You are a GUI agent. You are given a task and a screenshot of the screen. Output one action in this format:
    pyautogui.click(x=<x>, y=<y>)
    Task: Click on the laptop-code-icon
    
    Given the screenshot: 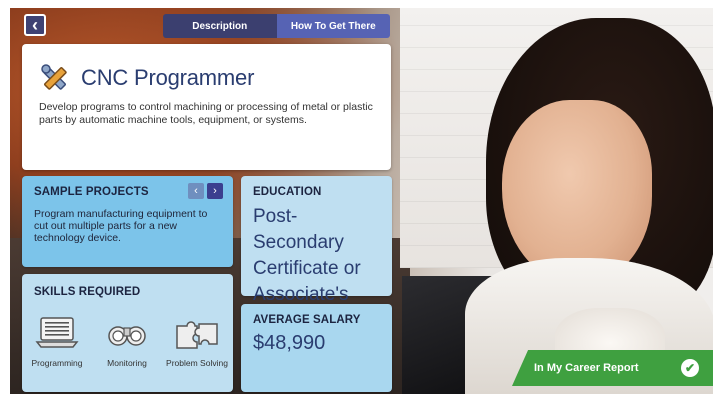 What is the action you would take?
    pyautogui.click(x=57, y=332)
    